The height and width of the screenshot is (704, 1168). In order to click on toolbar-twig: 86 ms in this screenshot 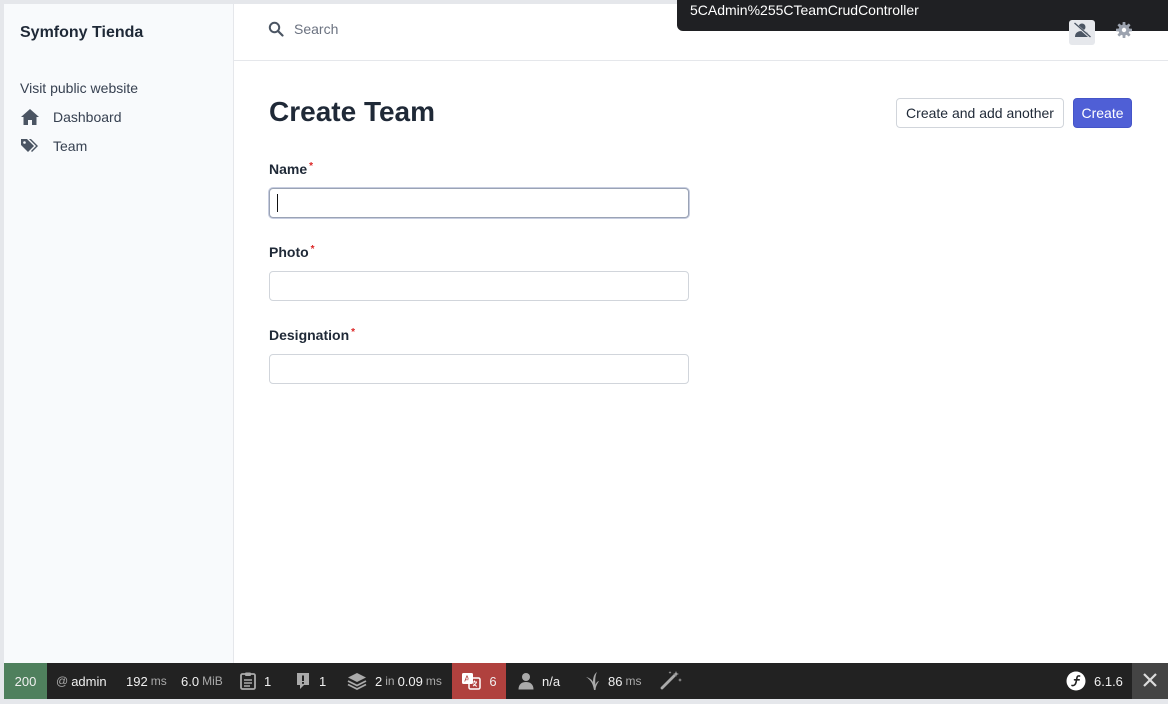, I will do `click(612, 681)`.